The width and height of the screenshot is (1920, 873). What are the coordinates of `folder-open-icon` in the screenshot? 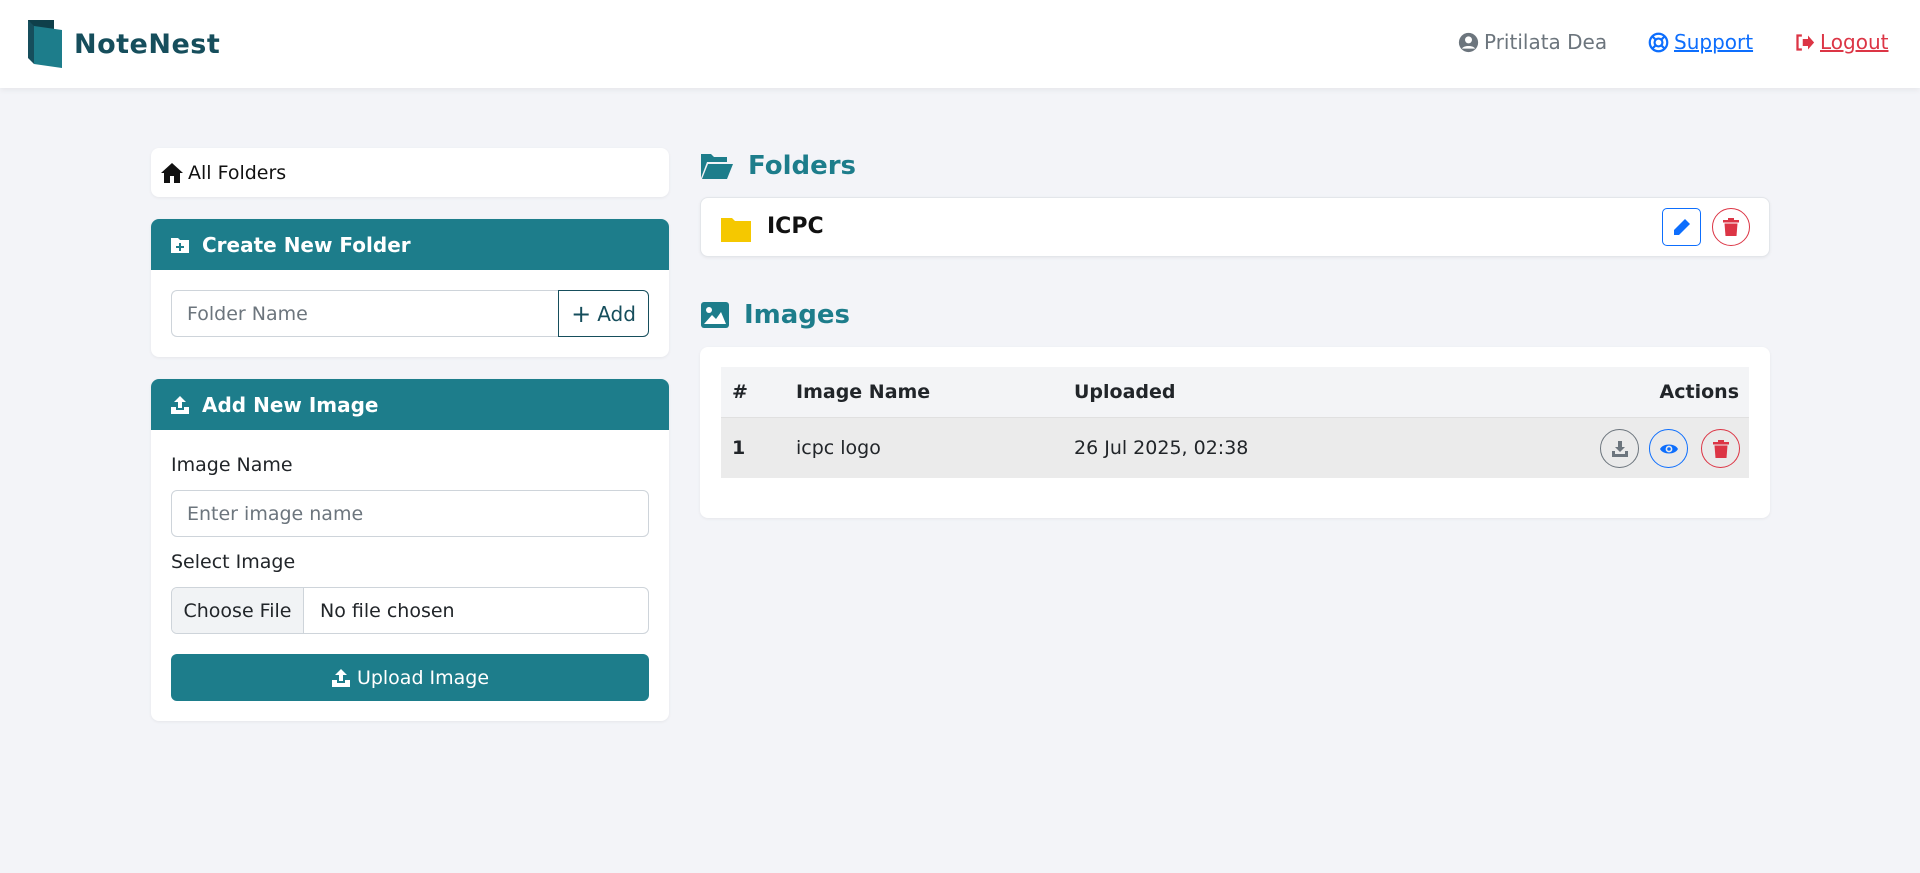 It's located at (717, 166).